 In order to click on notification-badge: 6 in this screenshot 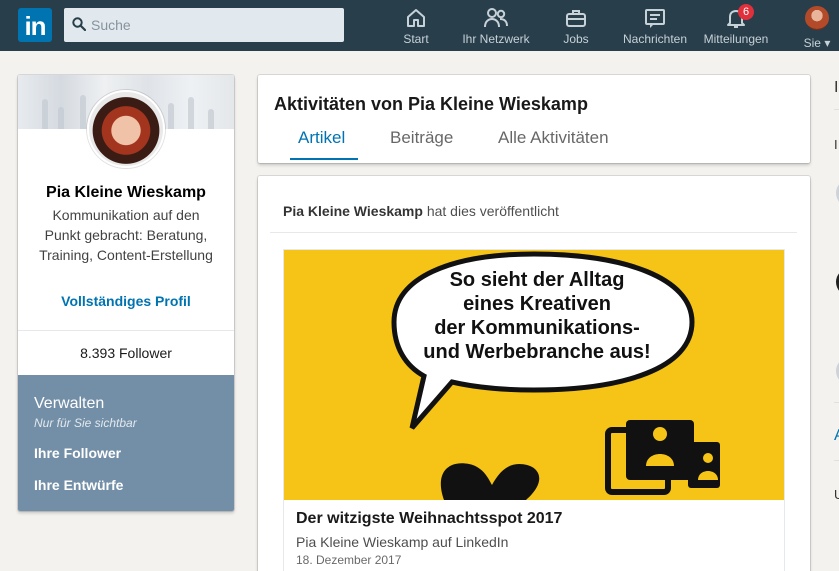, I will do `click(746, 12)`.